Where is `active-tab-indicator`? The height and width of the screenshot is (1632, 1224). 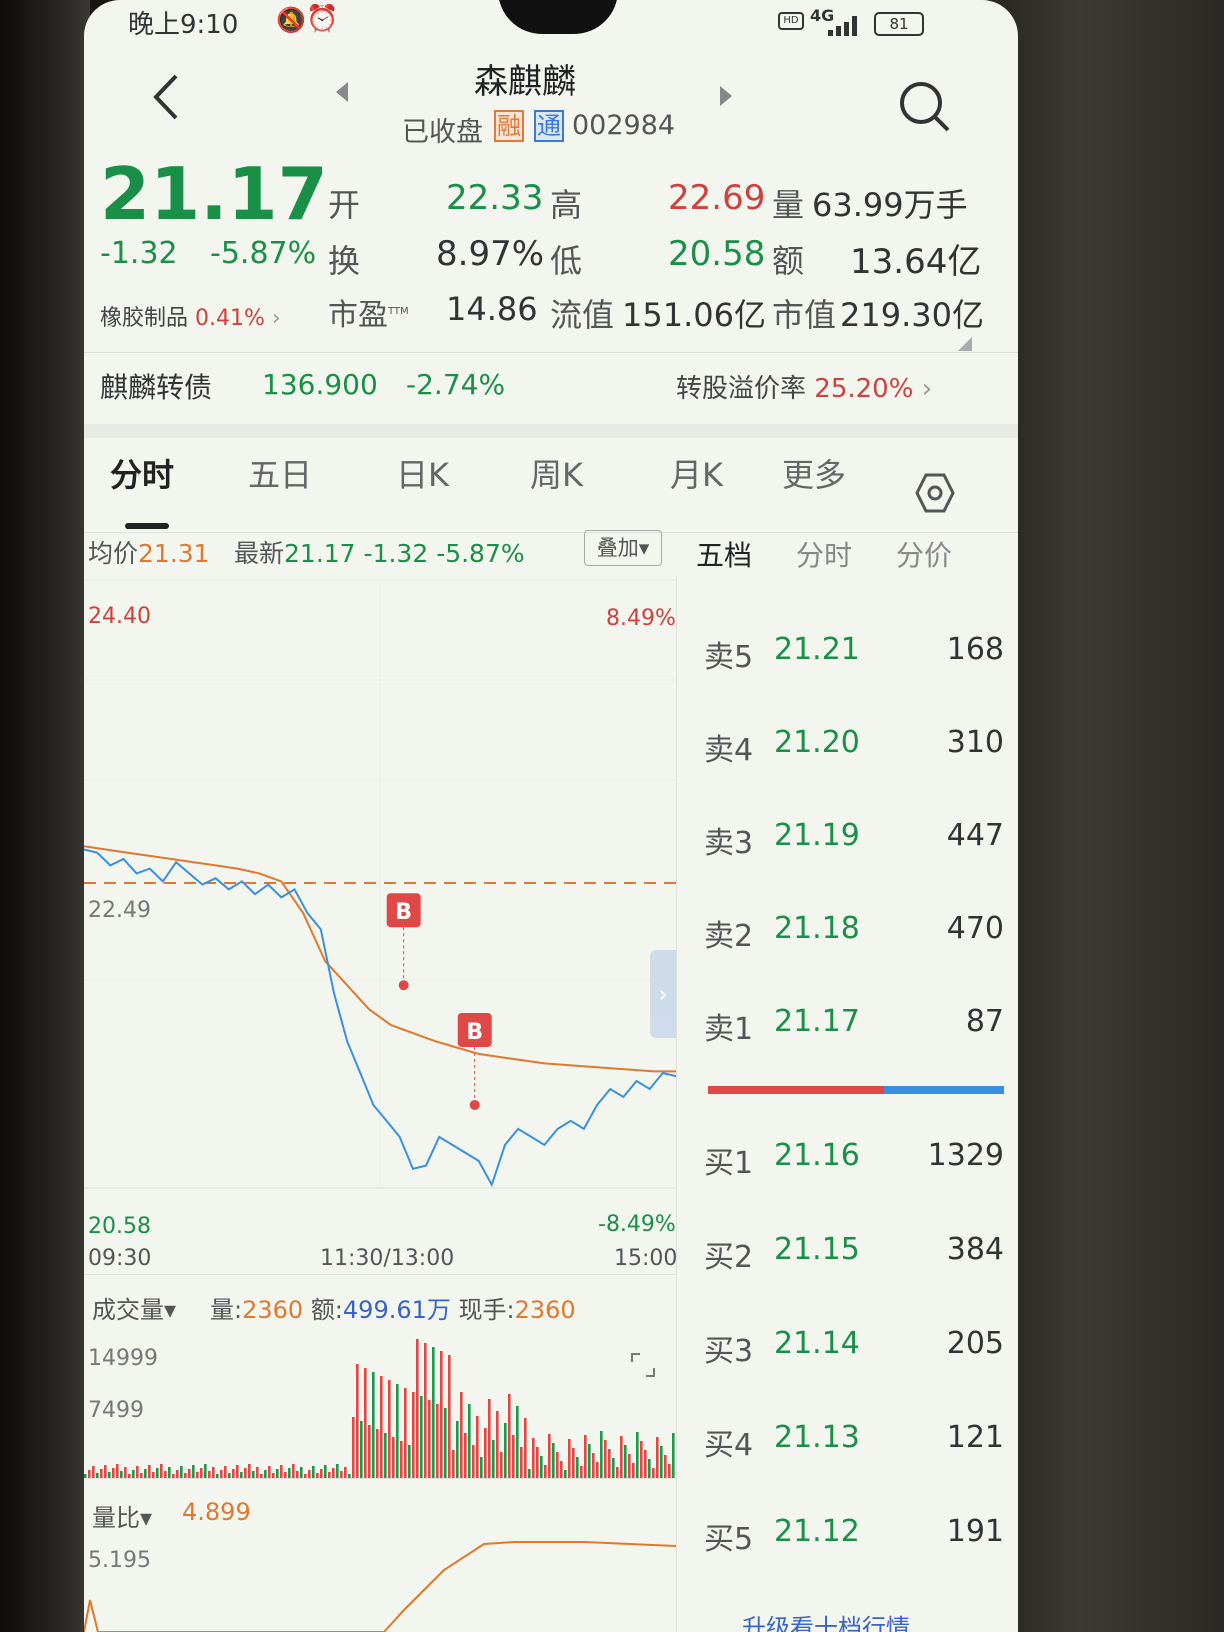
active-tab-indicator is located at coordinates (147, 526).